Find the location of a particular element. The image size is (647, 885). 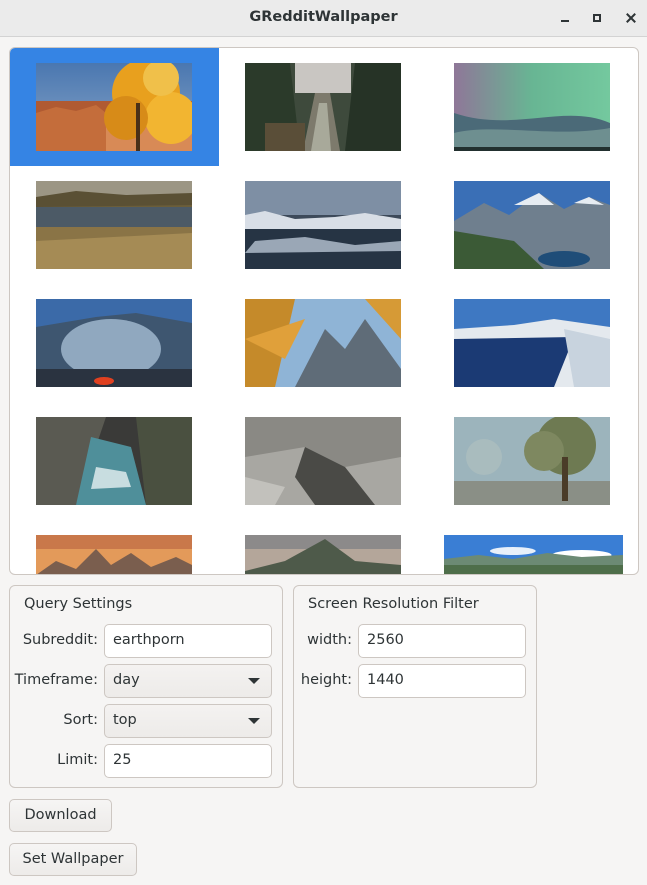

timeframe-selected-value: day is located at coordinates (126, 680).